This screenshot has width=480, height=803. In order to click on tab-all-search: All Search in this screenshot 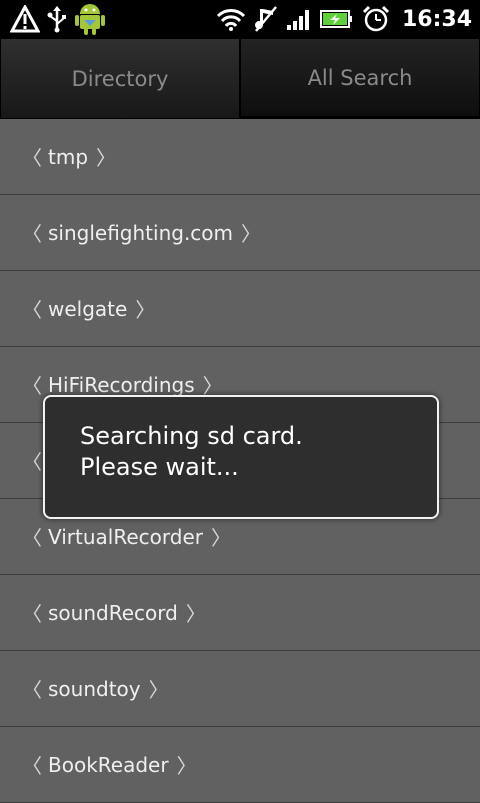, I will do `click(360, 78)`.